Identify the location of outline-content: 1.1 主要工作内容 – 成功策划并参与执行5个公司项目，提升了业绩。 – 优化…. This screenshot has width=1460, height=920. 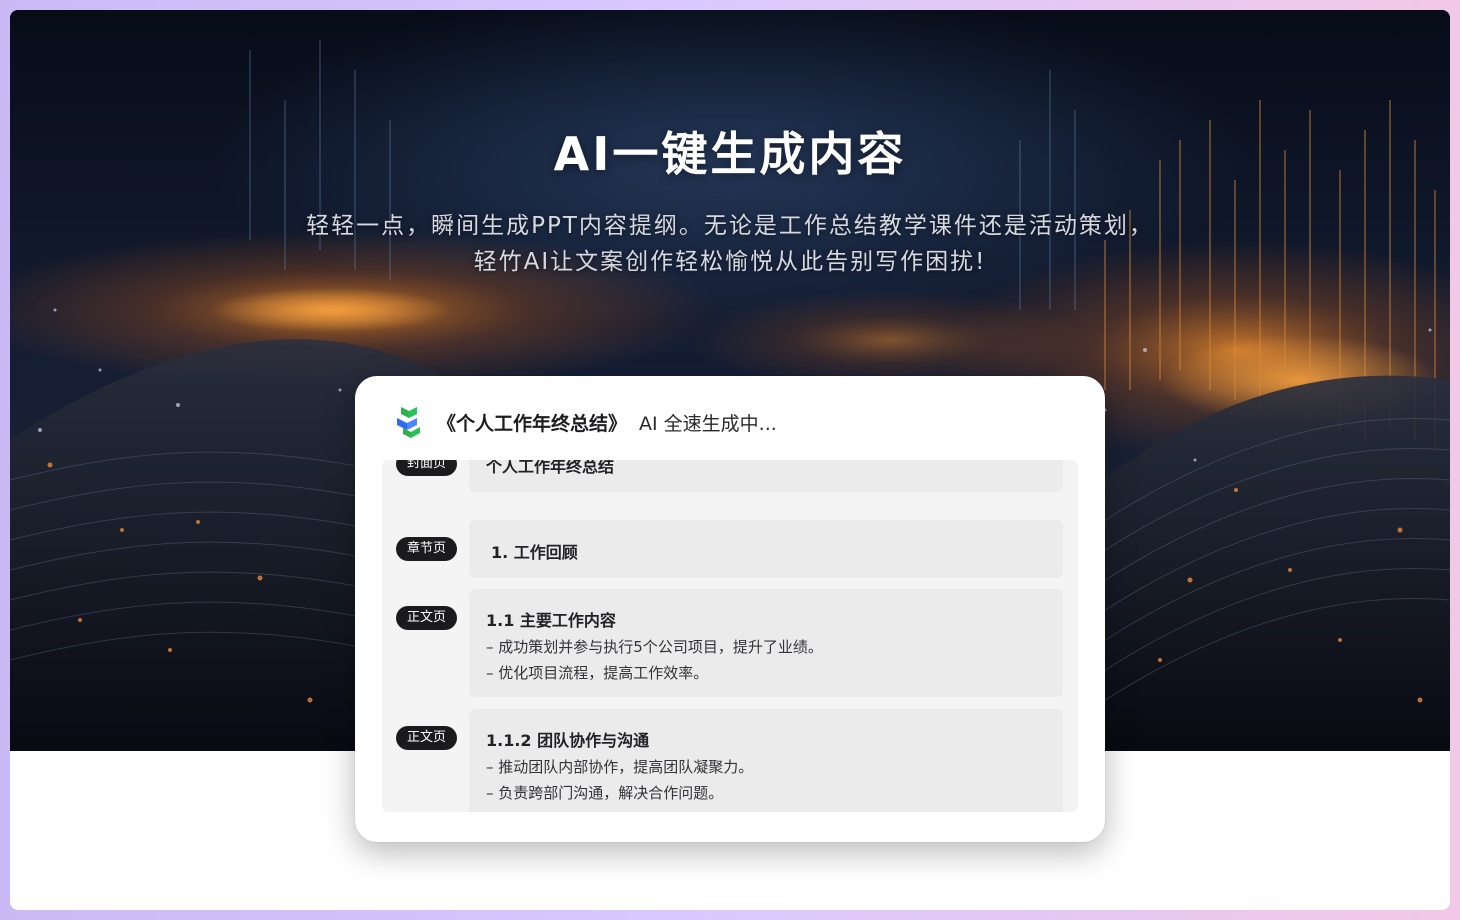
(766, 643).